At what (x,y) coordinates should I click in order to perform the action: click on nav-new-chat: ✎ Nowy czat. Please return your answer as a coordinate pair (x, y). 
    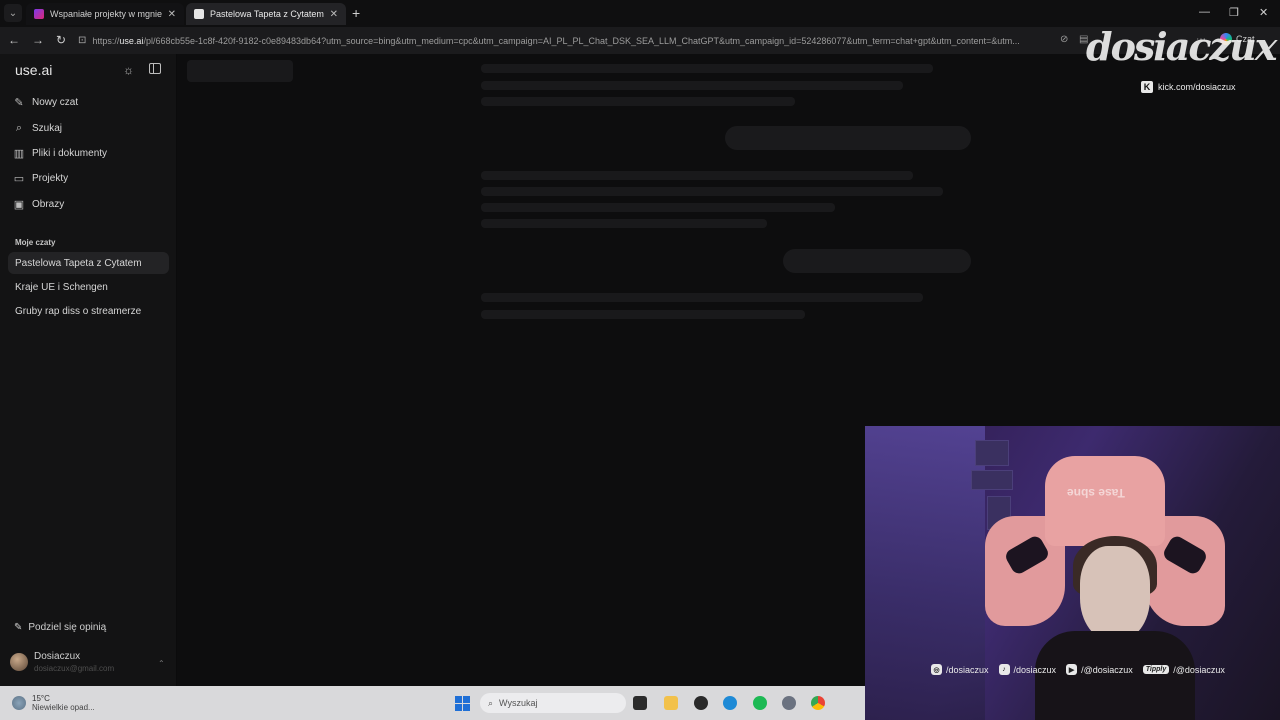
    Looking at the image, I should click on (45, 102).